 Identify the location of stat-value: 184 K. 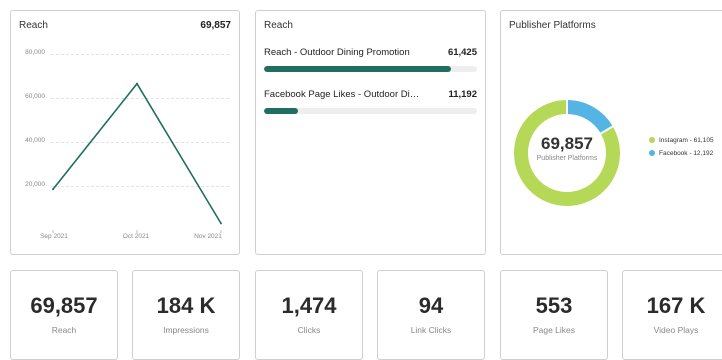
(186, 305).